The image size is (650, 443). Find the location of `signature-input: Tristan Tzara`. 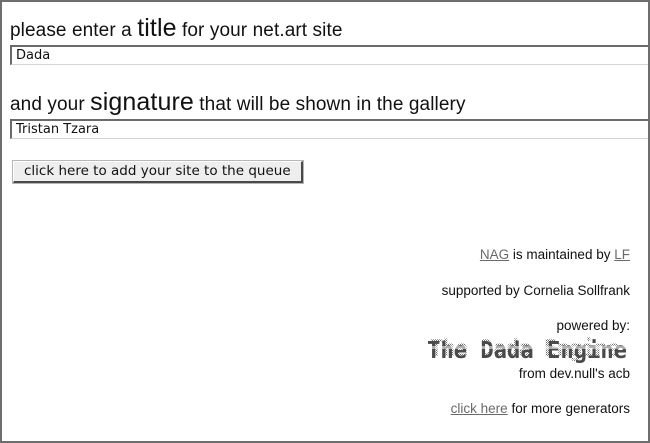

signature-input: Tristan Tzara is located at coordinates (329, 129).